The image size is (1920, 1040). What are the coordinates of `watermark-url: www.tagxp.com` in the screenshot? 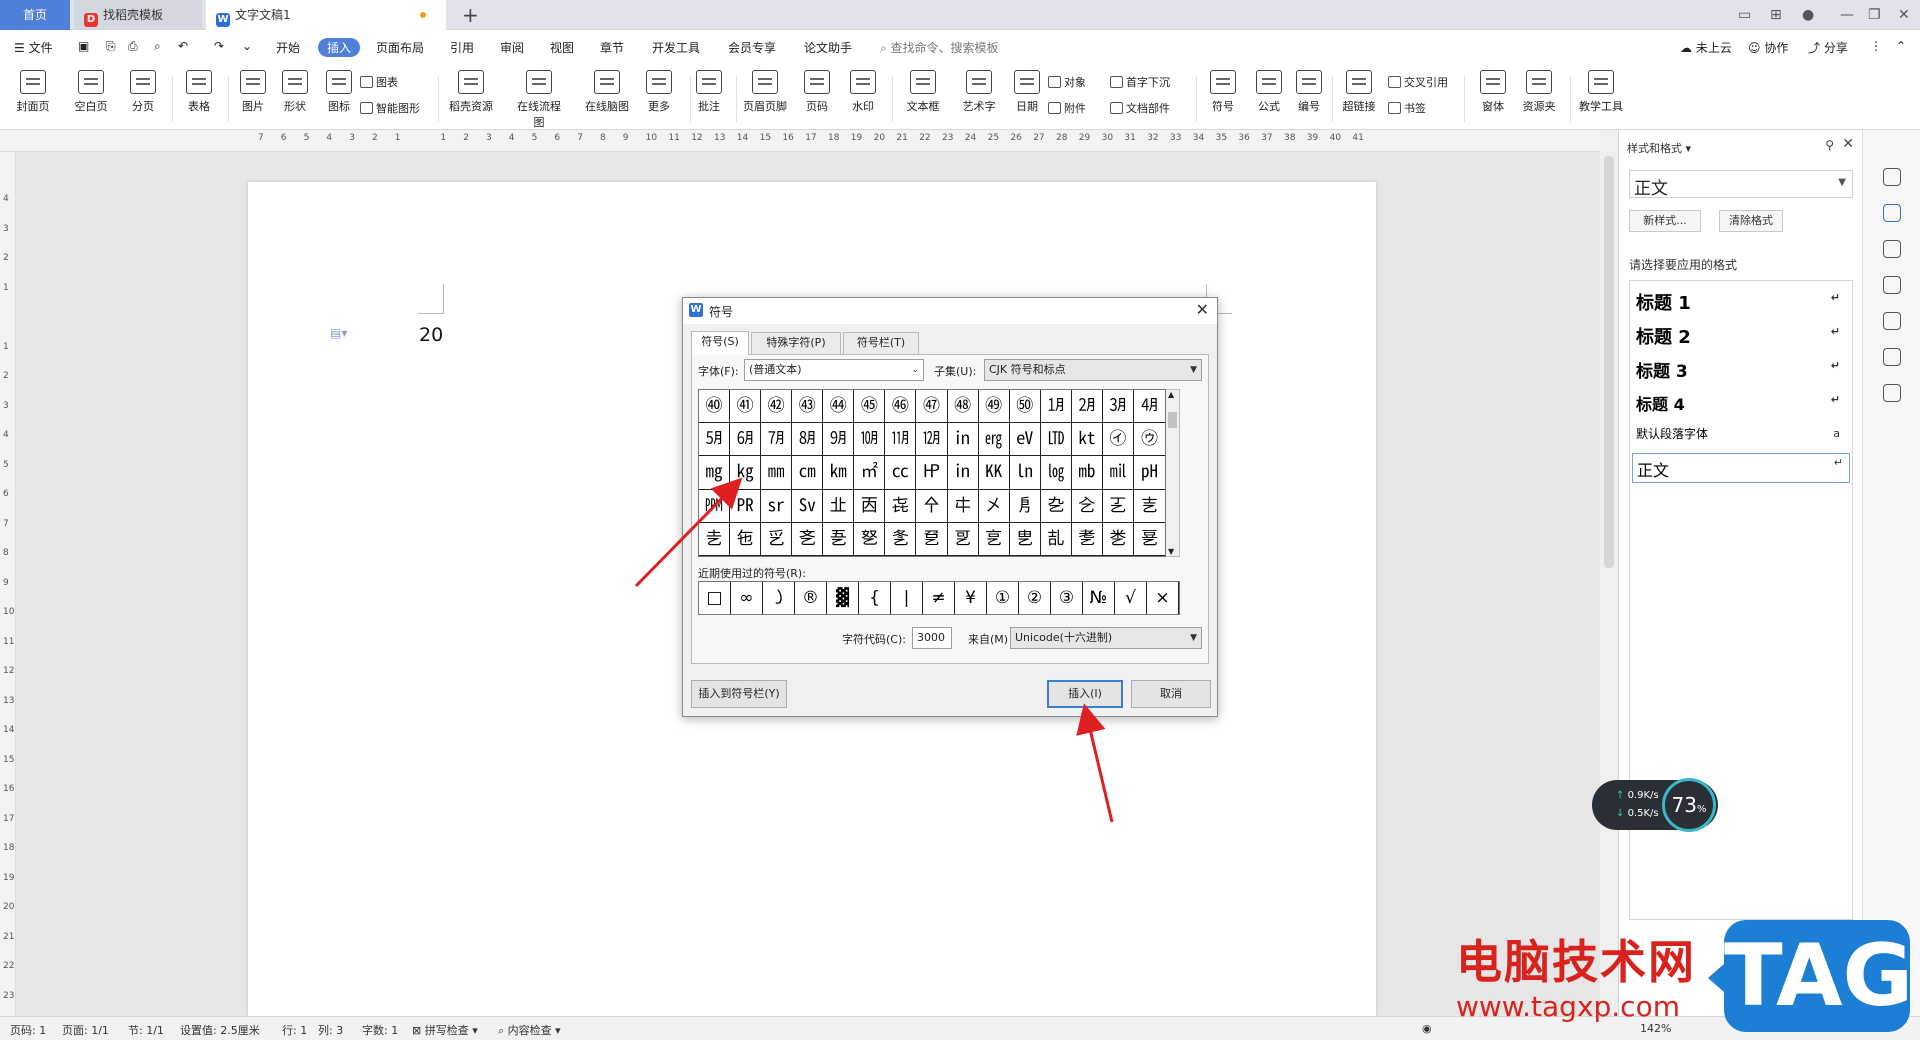 It's located at (1568, 1006).